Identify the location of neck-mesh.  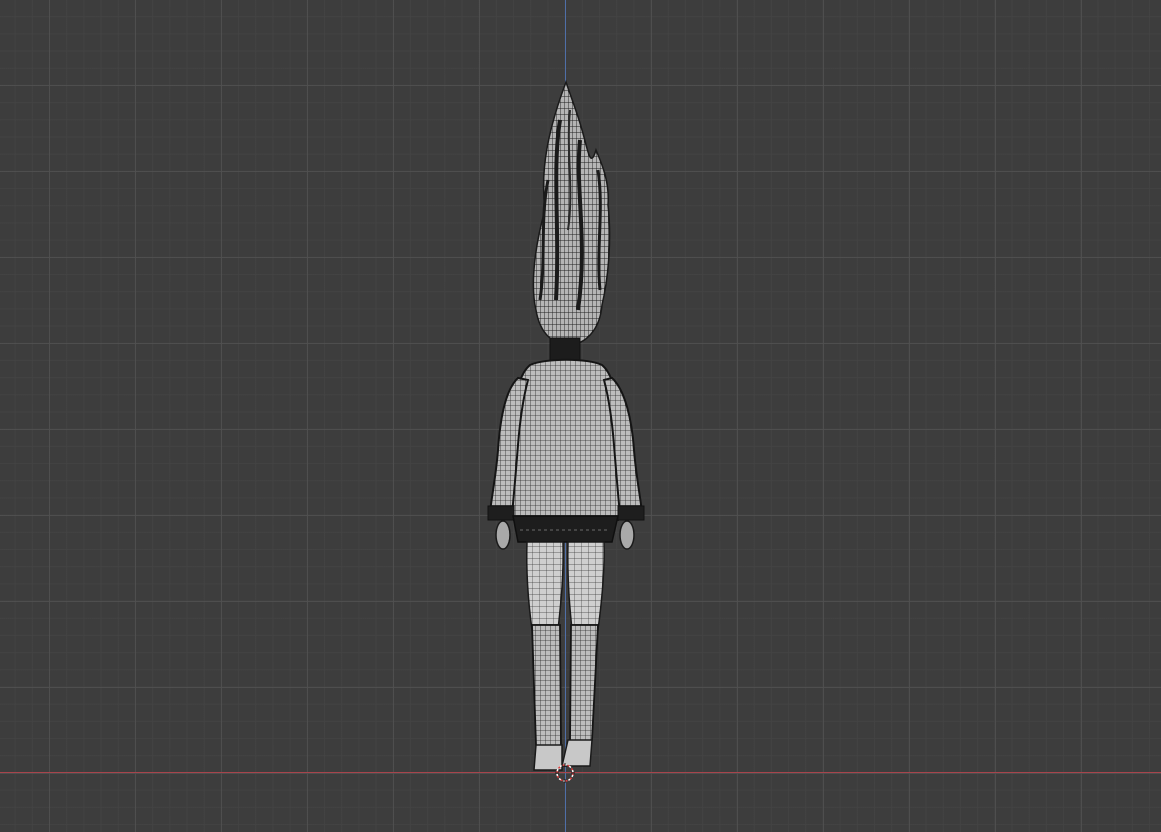
(565, 349).